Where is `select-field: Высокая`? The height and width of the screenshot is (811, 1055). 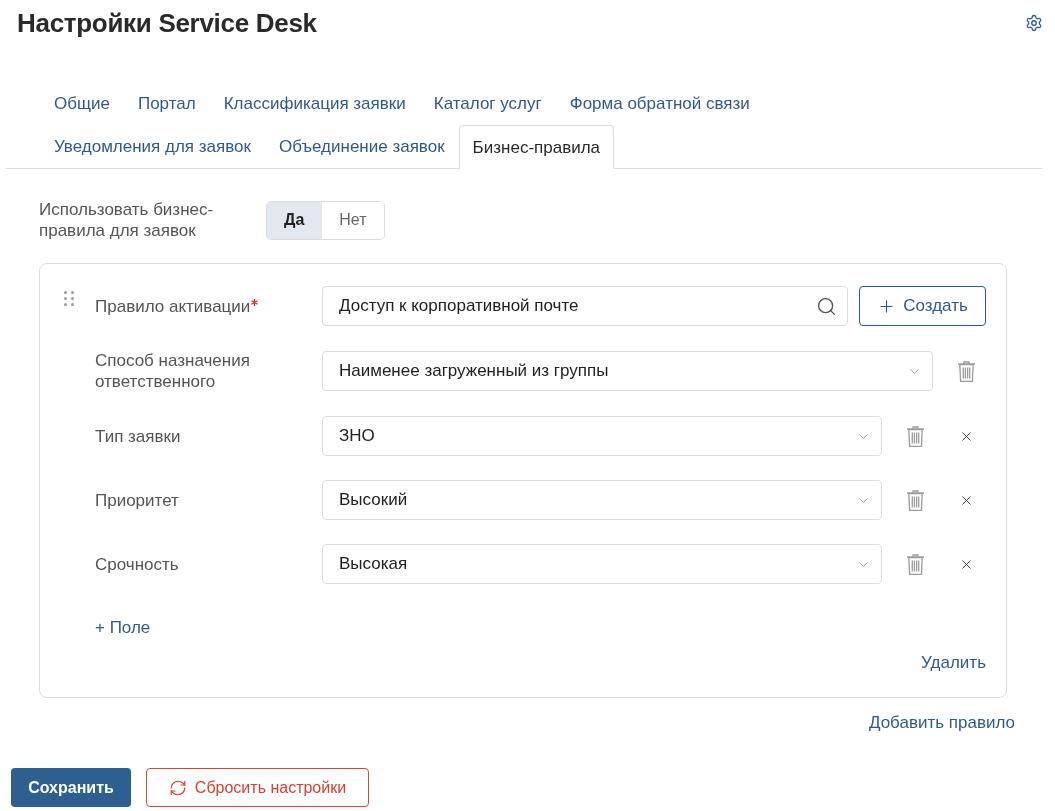
select-field: Высокая is located at coordinates (602, 564).